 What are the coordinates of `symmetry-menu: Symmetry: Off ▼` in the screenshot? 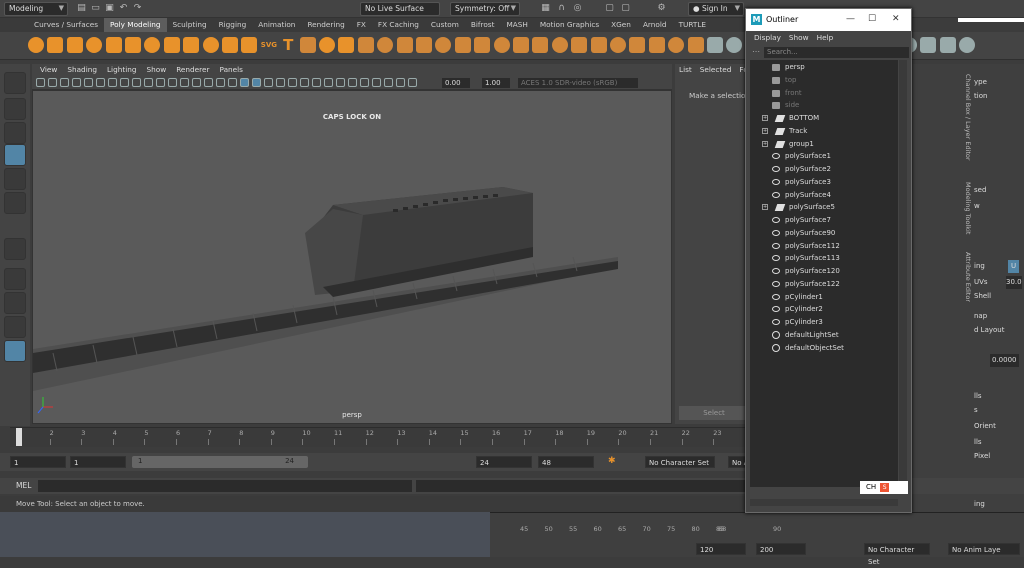 It's located at (485, 9).